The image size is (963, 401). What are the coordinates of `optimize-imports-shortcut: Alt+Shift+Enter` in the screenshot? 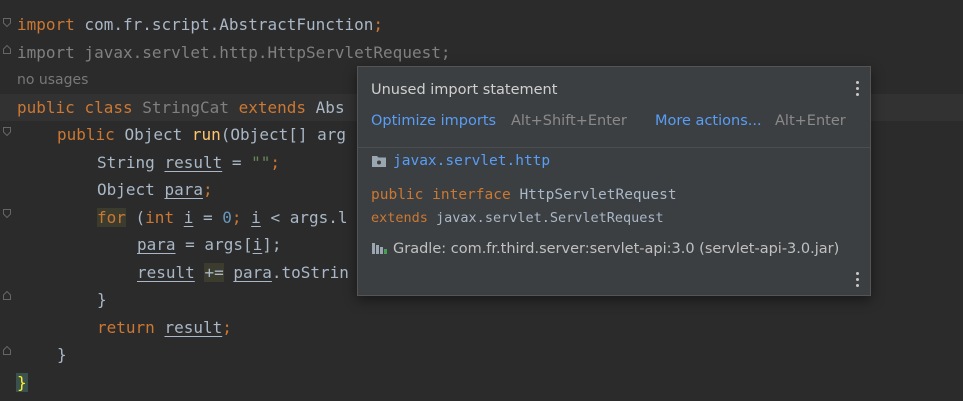 It's located at (569, 121).